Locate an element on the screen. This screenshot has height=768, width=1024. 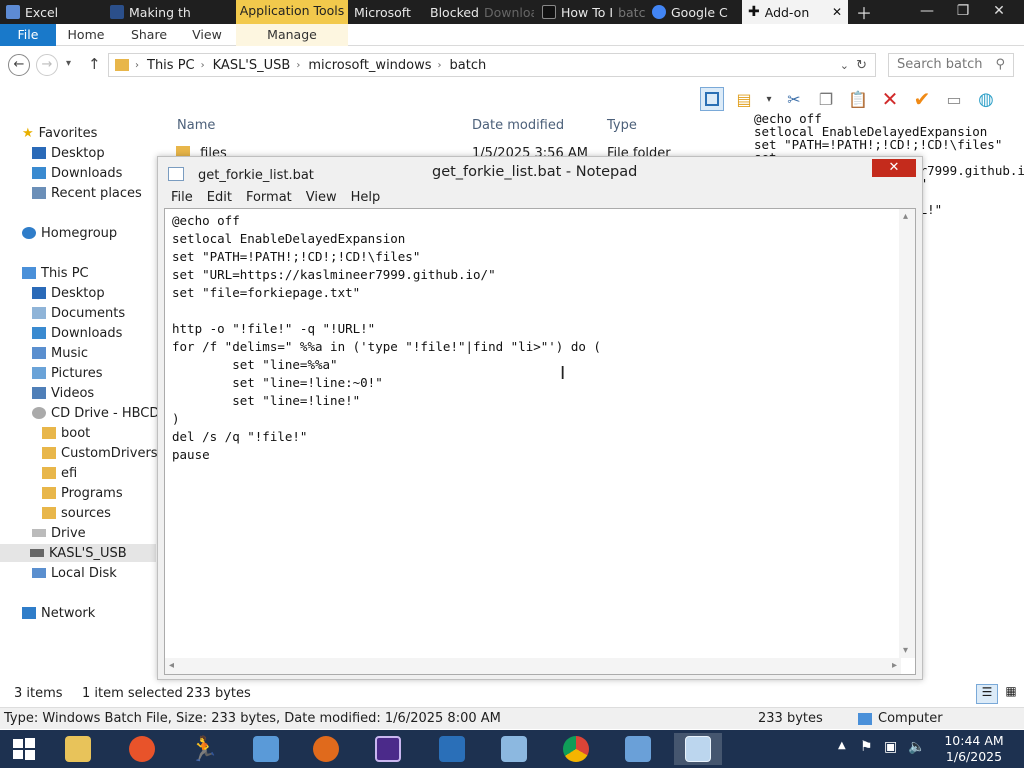
tab-excel: Excel is located at coordinates (52, 12).